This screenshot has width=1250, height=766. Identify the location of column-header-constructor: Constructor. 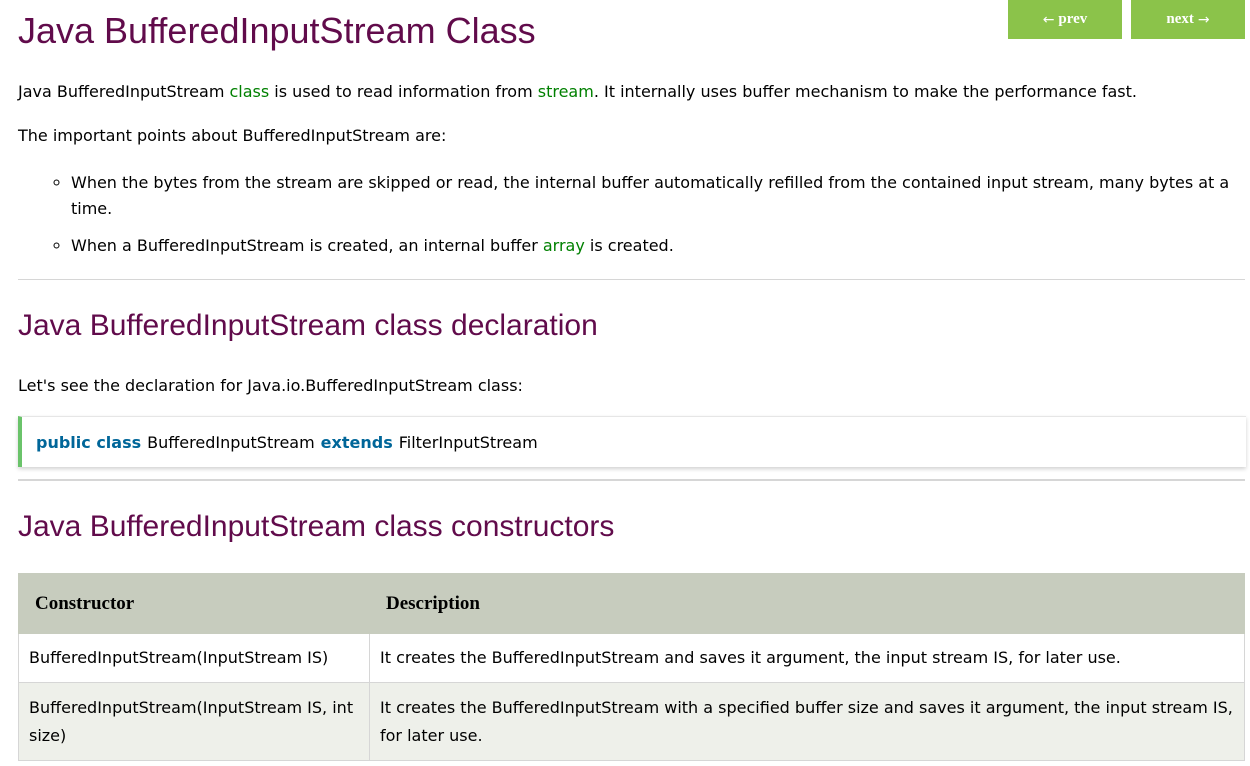
(194, 603).